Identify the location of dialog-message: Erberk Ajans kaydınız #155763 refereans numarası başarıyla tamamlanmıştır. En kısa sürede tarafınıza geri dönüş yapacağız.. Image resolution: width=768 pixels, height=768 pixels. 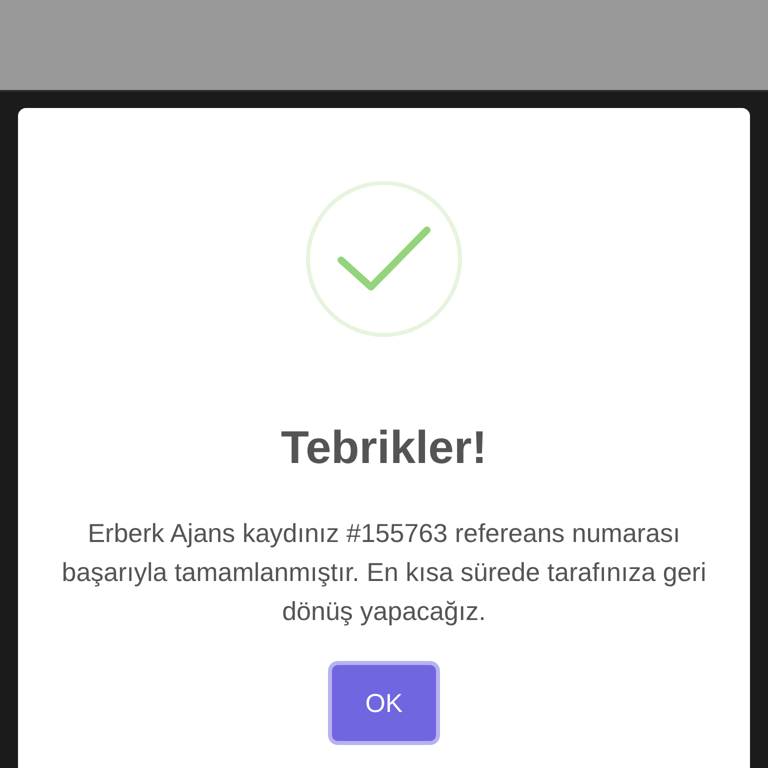
(384, 572).